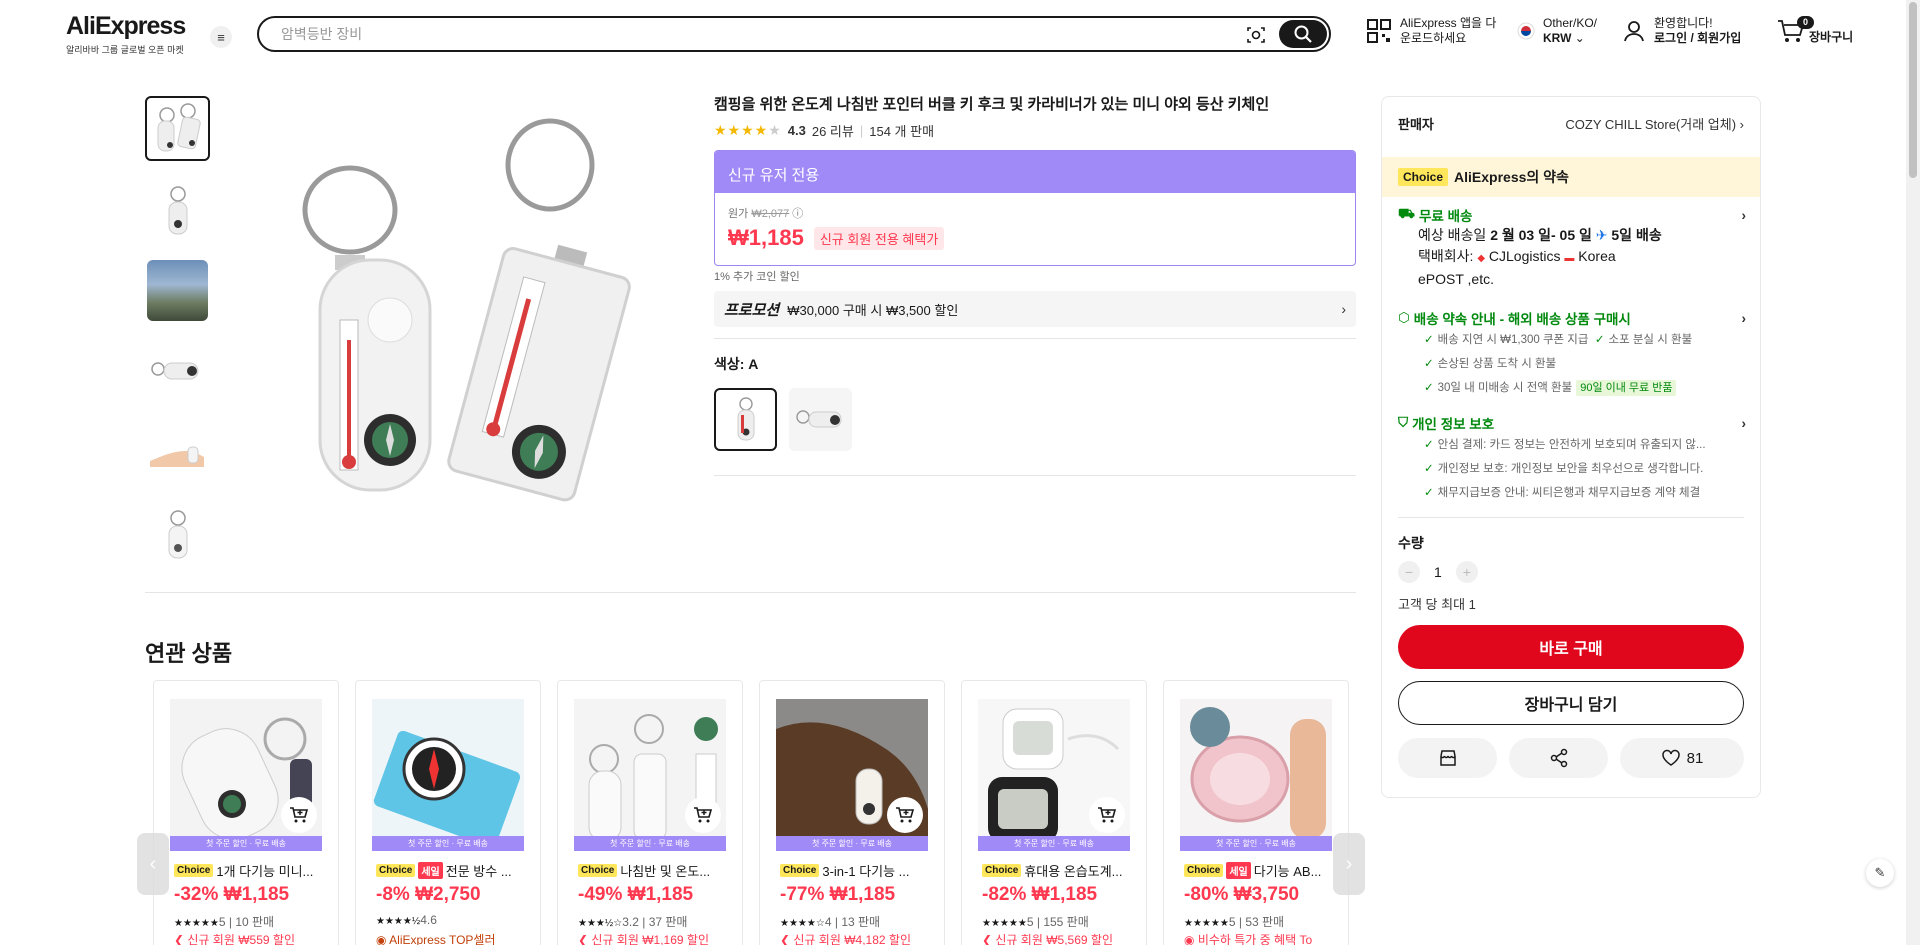 This screenshot has height=945, width=1920. What do you see at coordinates (1913, 90) in the screenshot?
I see `scrollbar-thumb` at bounding box center [1913, 90].